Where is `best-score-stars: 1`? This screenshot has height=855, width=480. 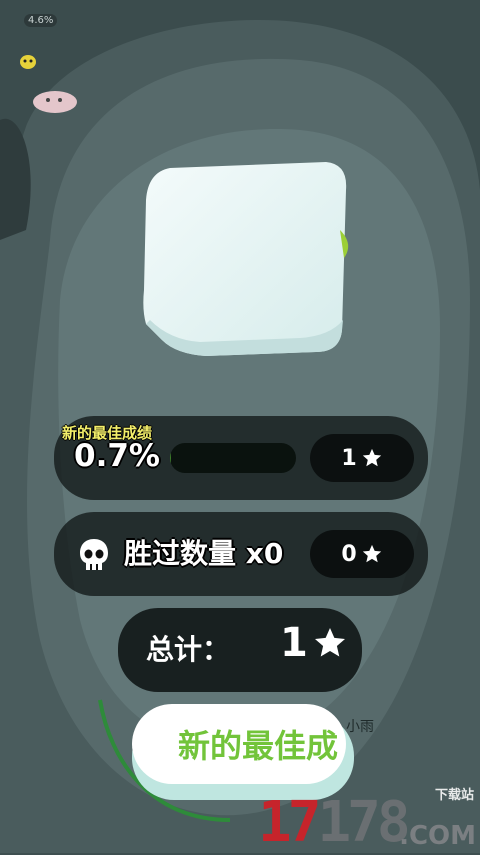 best-score-stars: 1 is located at coordinates (362, 458).